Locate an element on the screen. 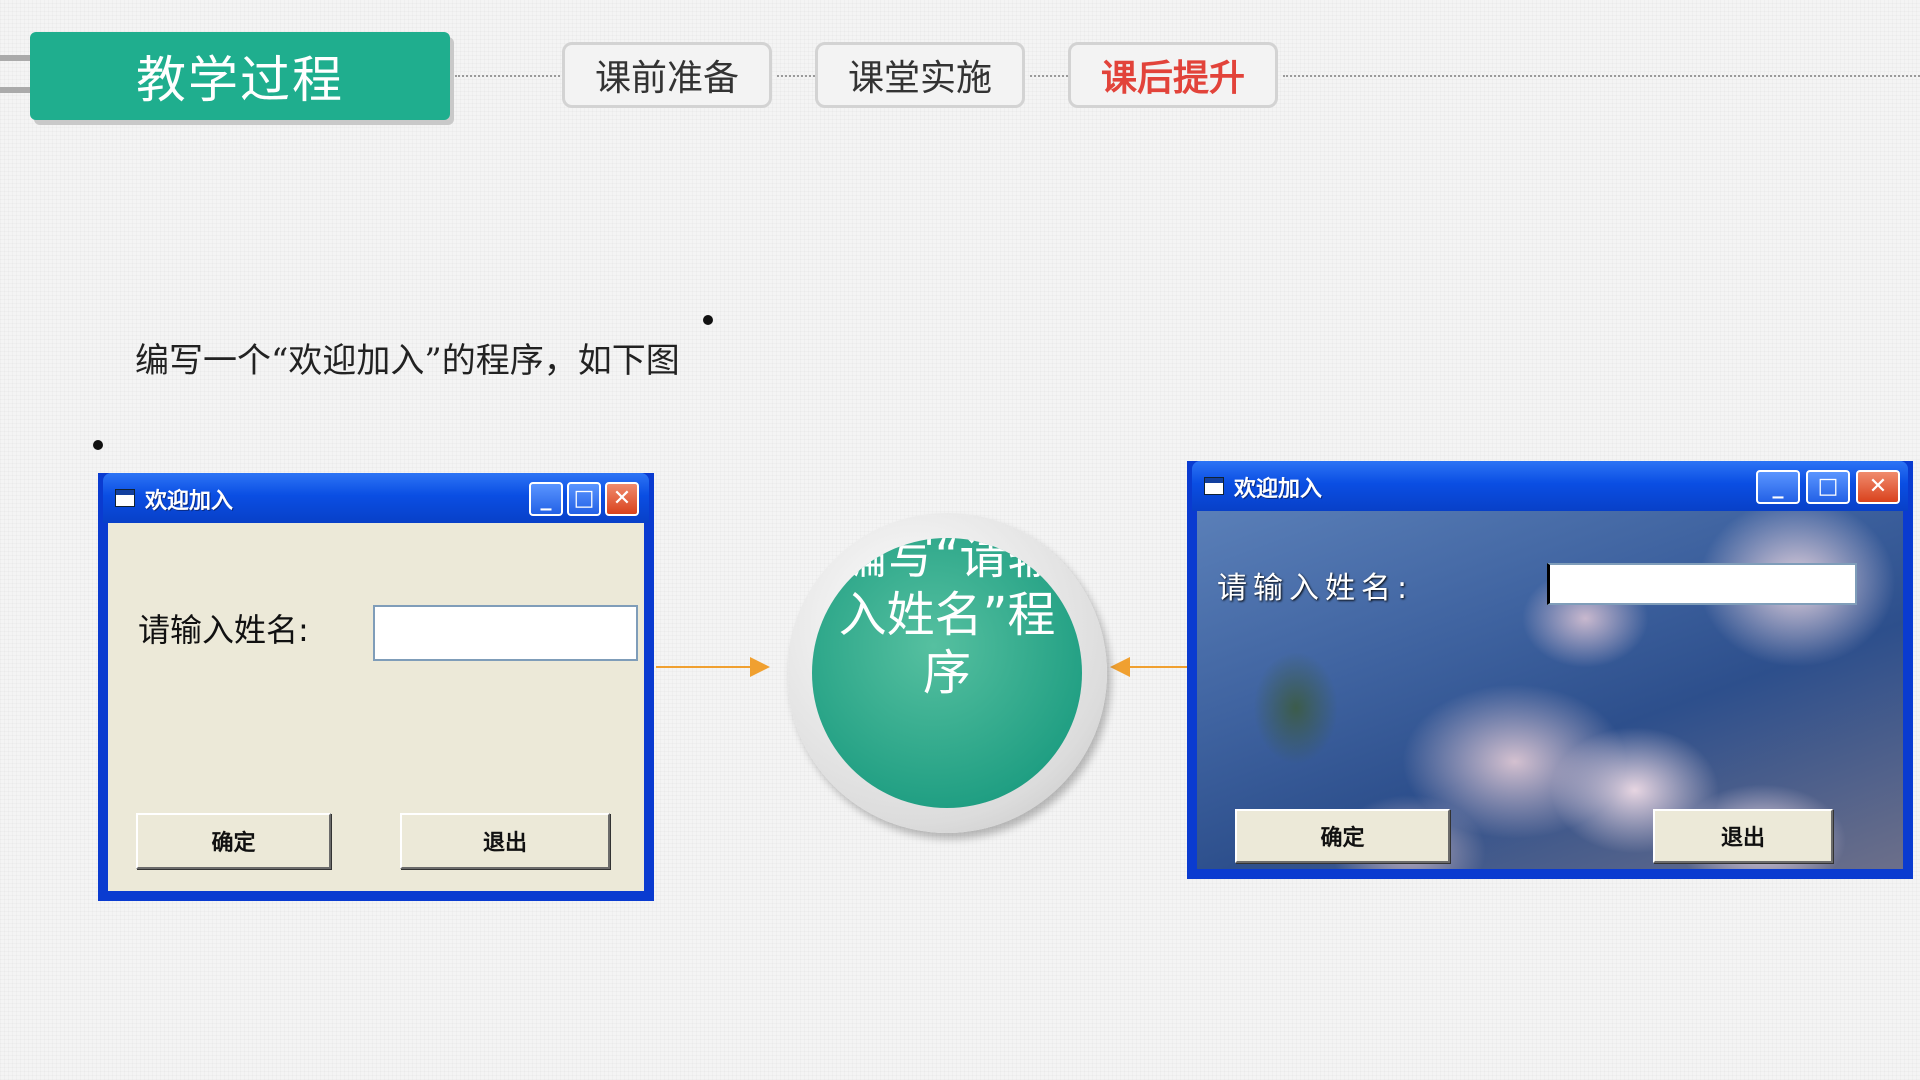  task-description: 编写一个“欢迎加入”的程序，如下图 is located at coordinates (407, 361).